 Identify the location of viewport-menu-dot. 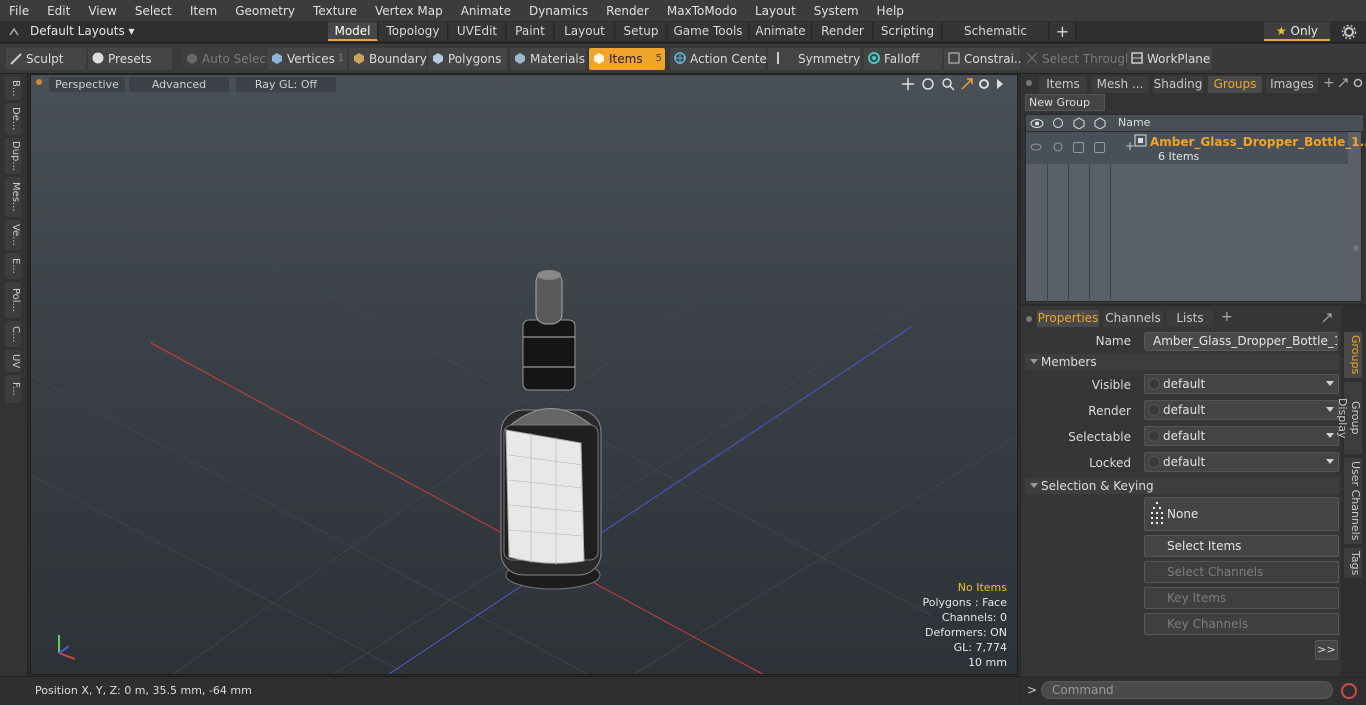
(39, 82).